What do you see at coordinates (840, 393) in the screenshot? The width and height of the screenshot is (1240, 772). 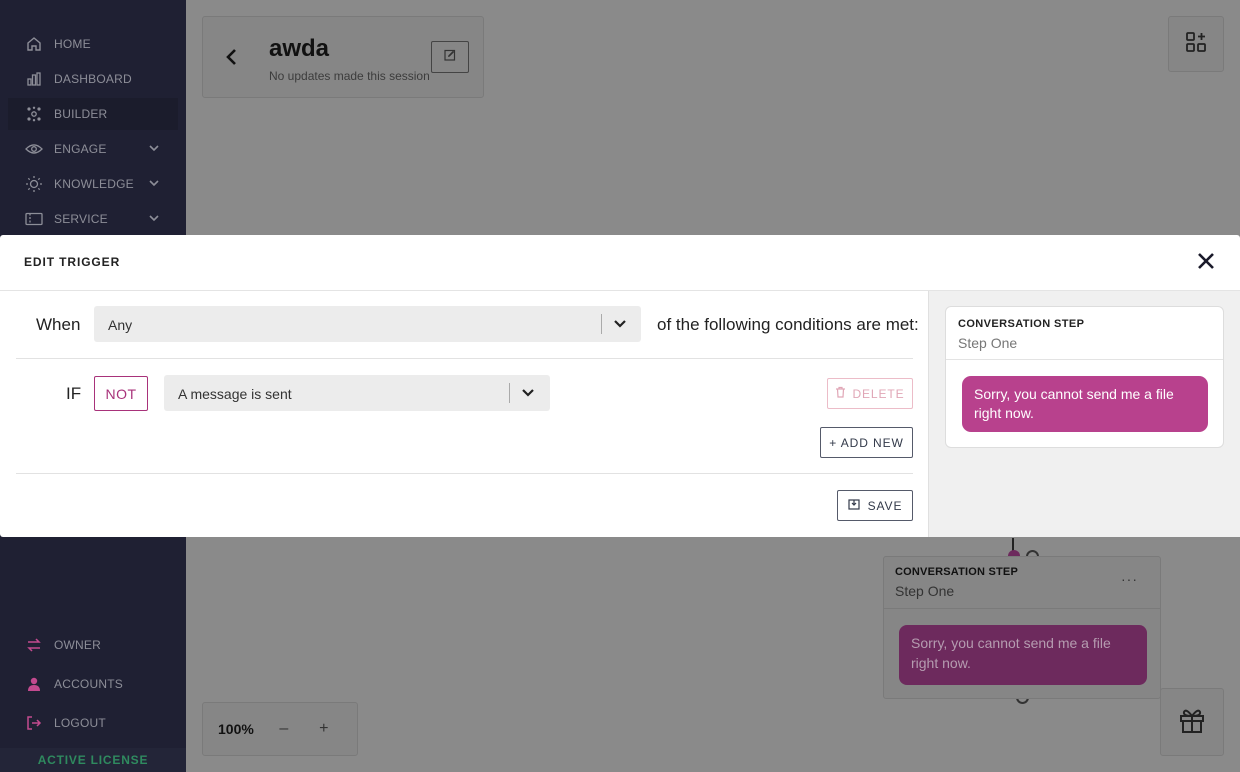 I see `trash-icon` at bounding box center [840, 393].